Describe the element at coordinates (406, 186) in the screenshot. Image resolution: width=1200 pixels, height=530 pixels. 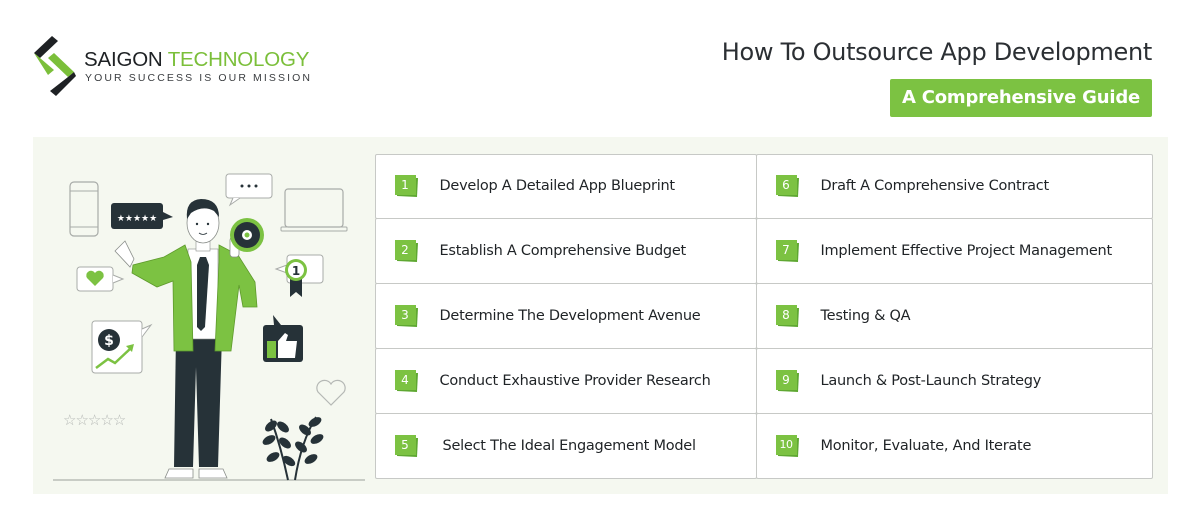
I see `step-number-badge: 1` at that location.